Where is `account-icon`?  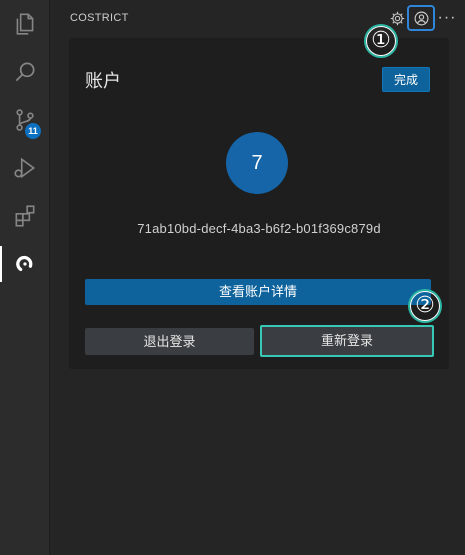 account-icon is located at coordinates (421, 18).